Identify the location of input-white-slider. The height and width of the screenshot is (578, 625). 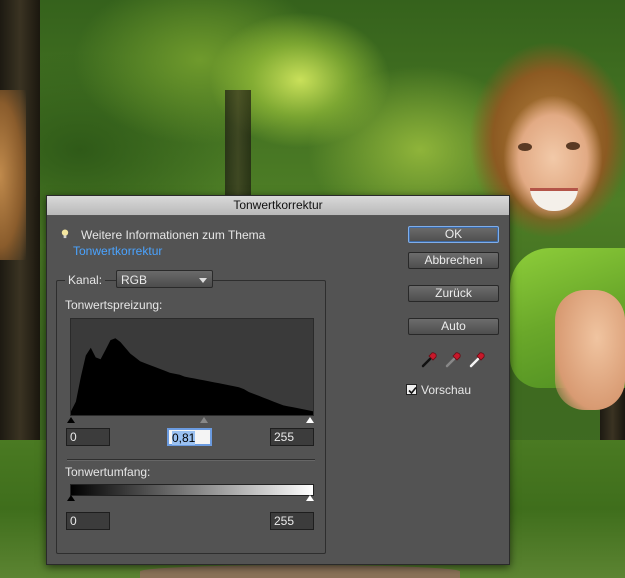
(310, 420).